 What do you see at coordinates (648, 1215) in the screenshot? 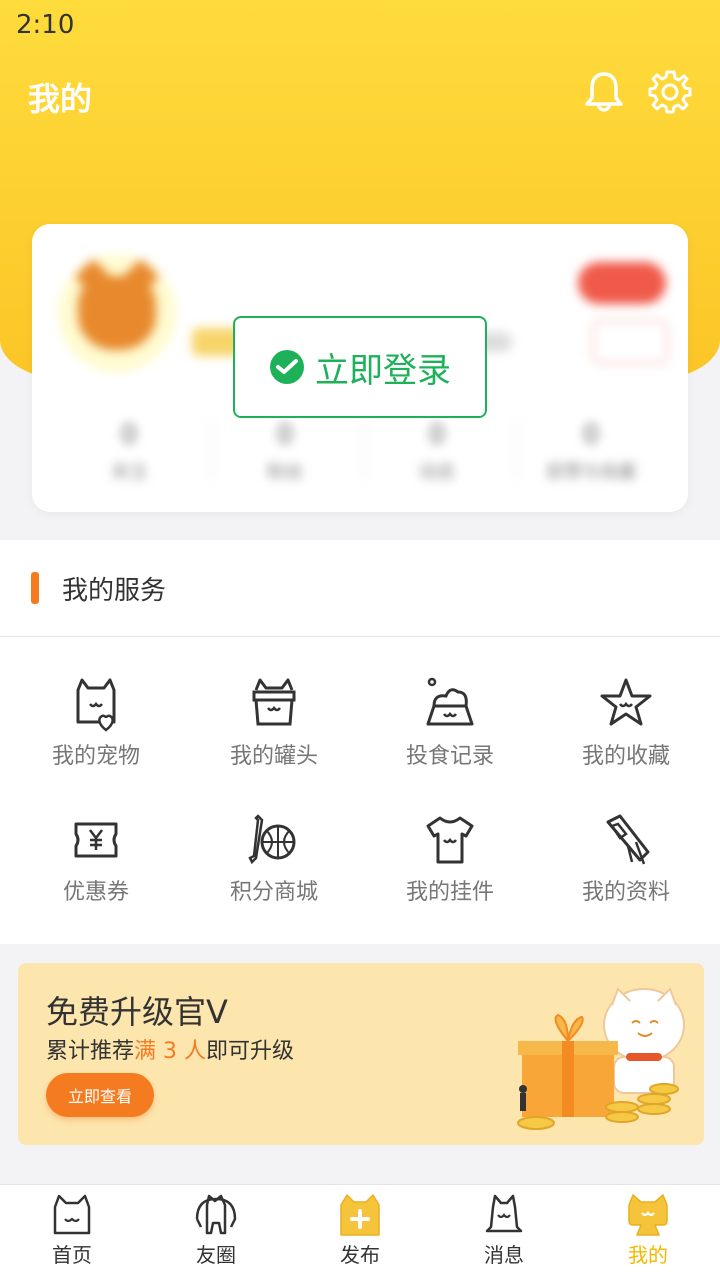
I see `cat-profile-icon` at bounding box center [648, 1215].